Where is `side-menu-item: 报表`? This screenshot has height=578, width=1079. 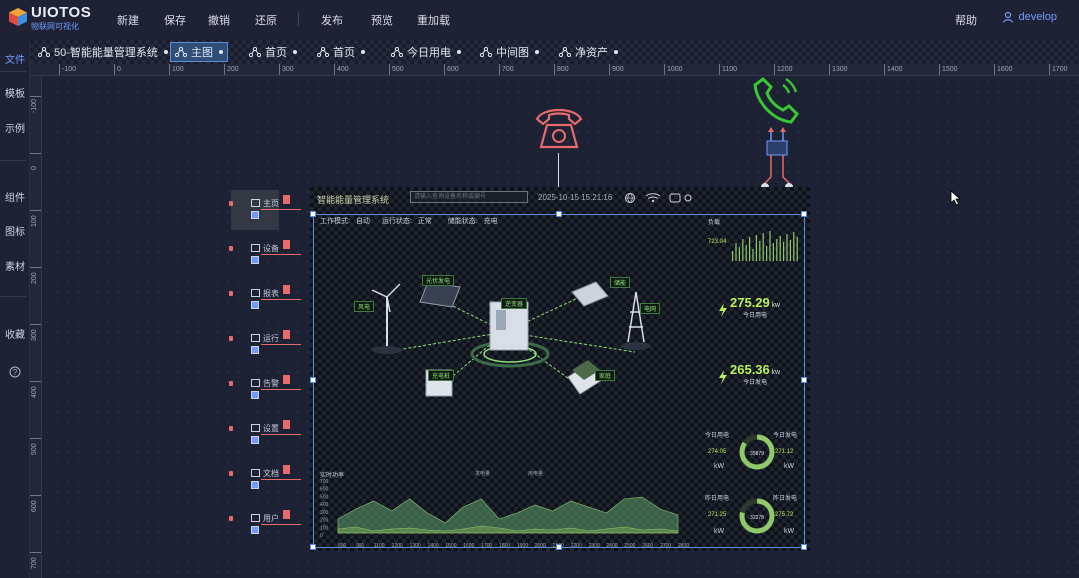 side-menu-item: 报表 is located at coordinates (265, 297).